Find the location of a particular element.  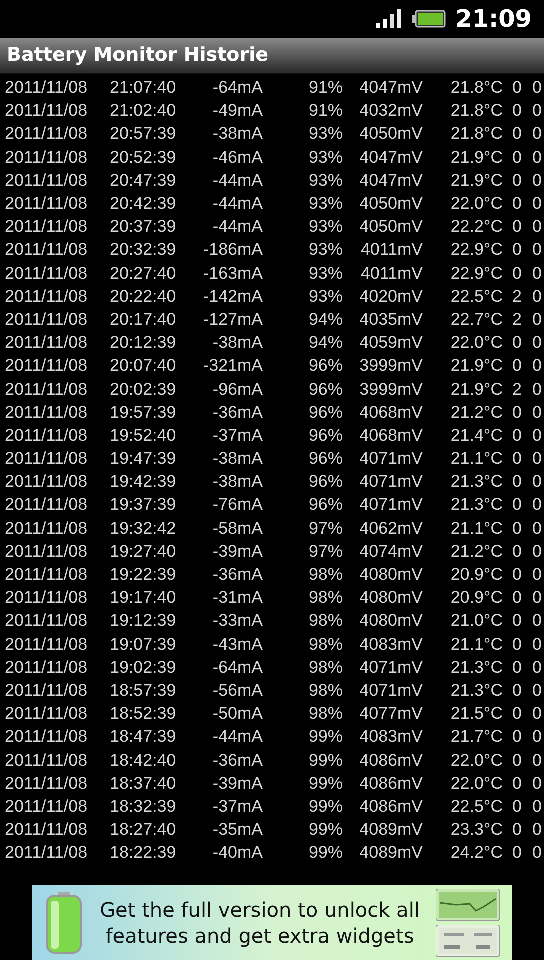

current-cell-text: -33mA is located at coordinates (237, 621).